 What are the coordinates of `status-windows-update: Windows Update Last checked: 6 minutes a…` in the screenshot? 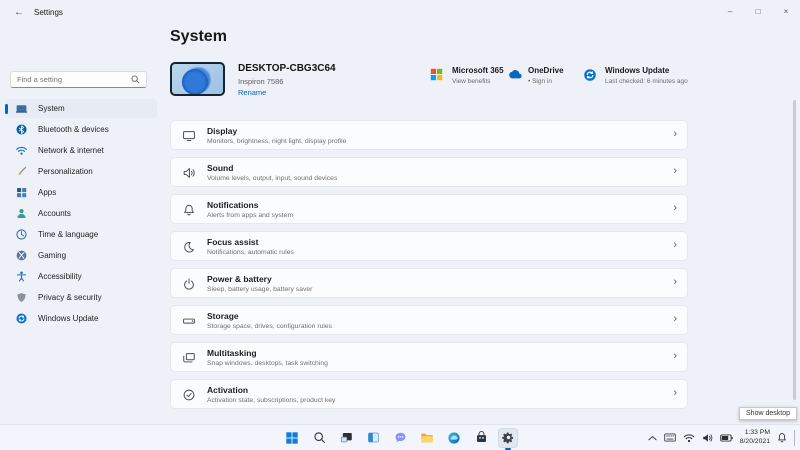 It's located at (635, 75).